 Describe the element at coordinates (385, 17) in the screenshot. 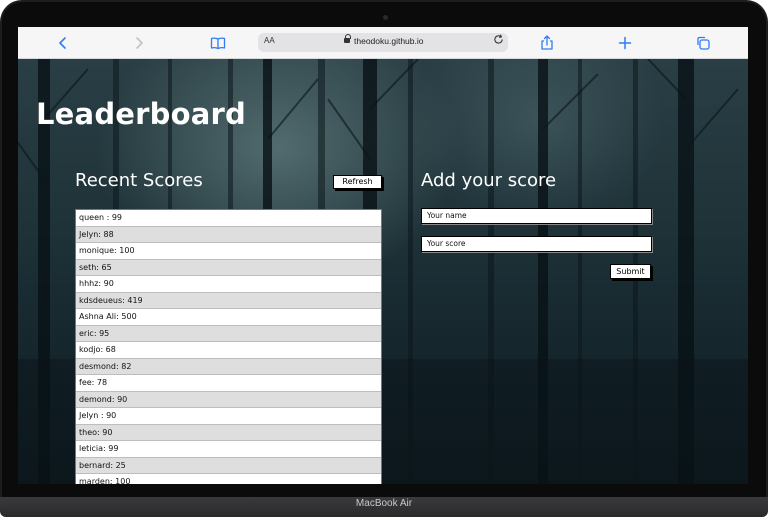

I see `camera-icon` at that location.